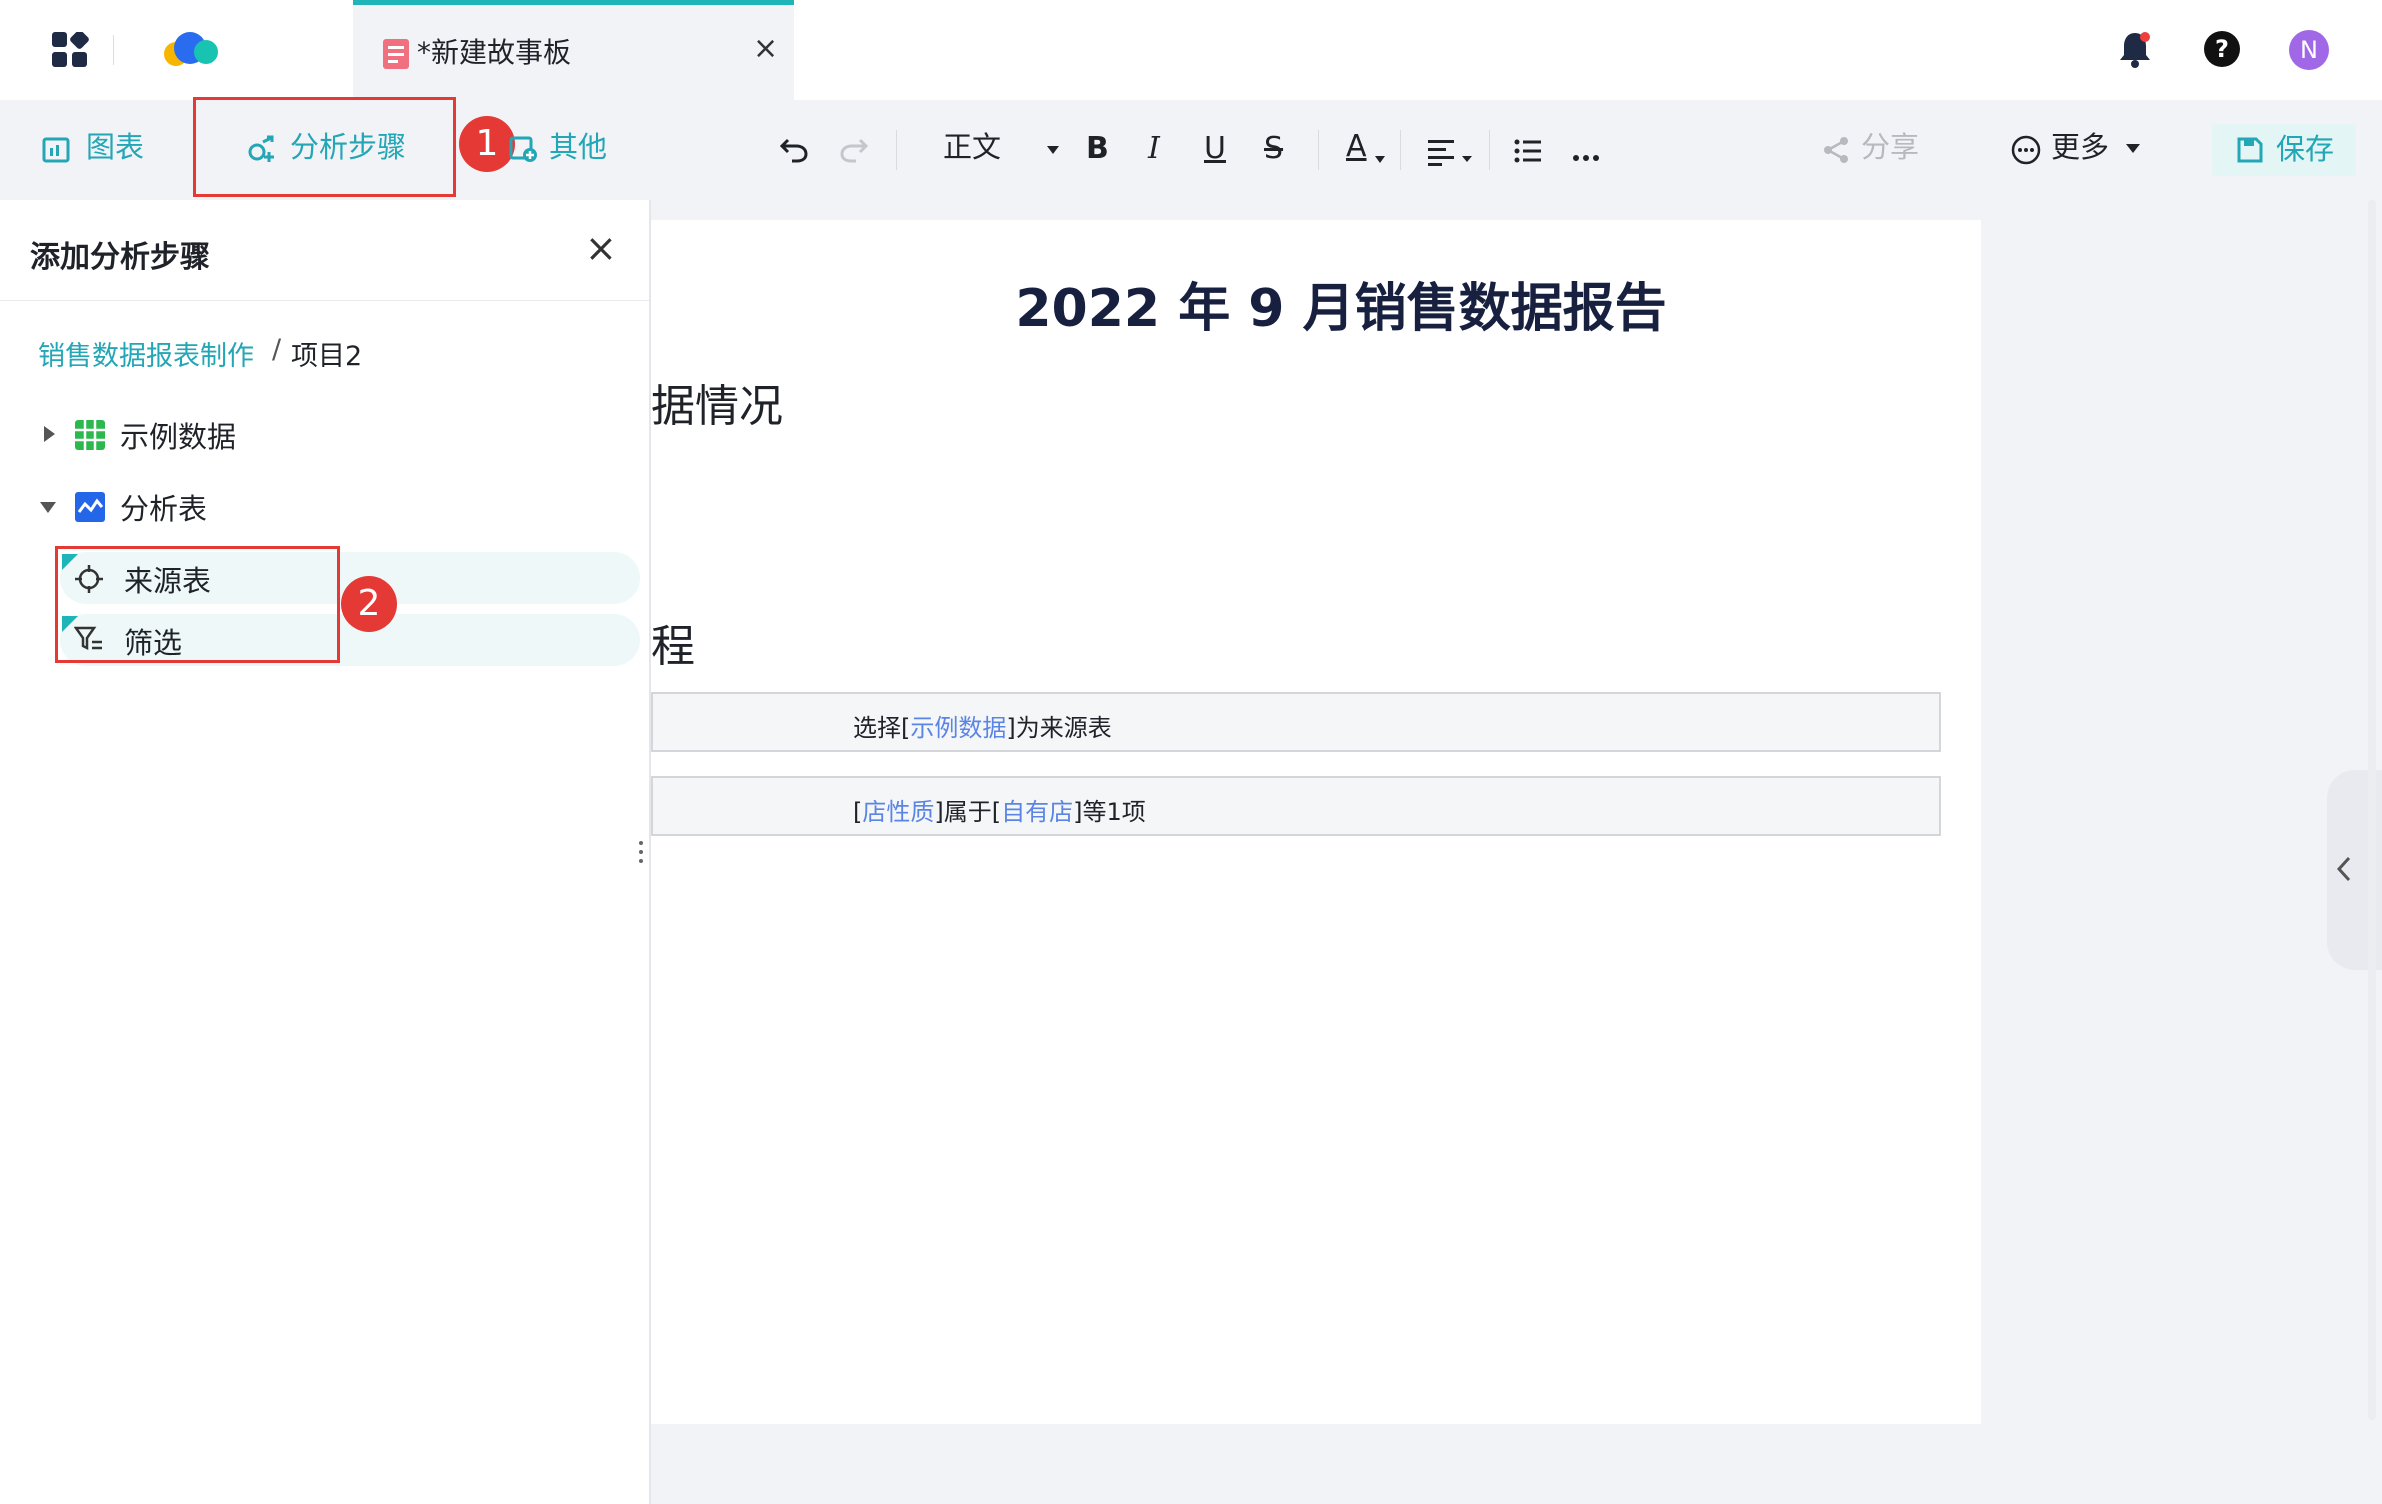 This screenshot has width=2382, height=1504. I want to click on bold-button: B, so click(1097, 149).